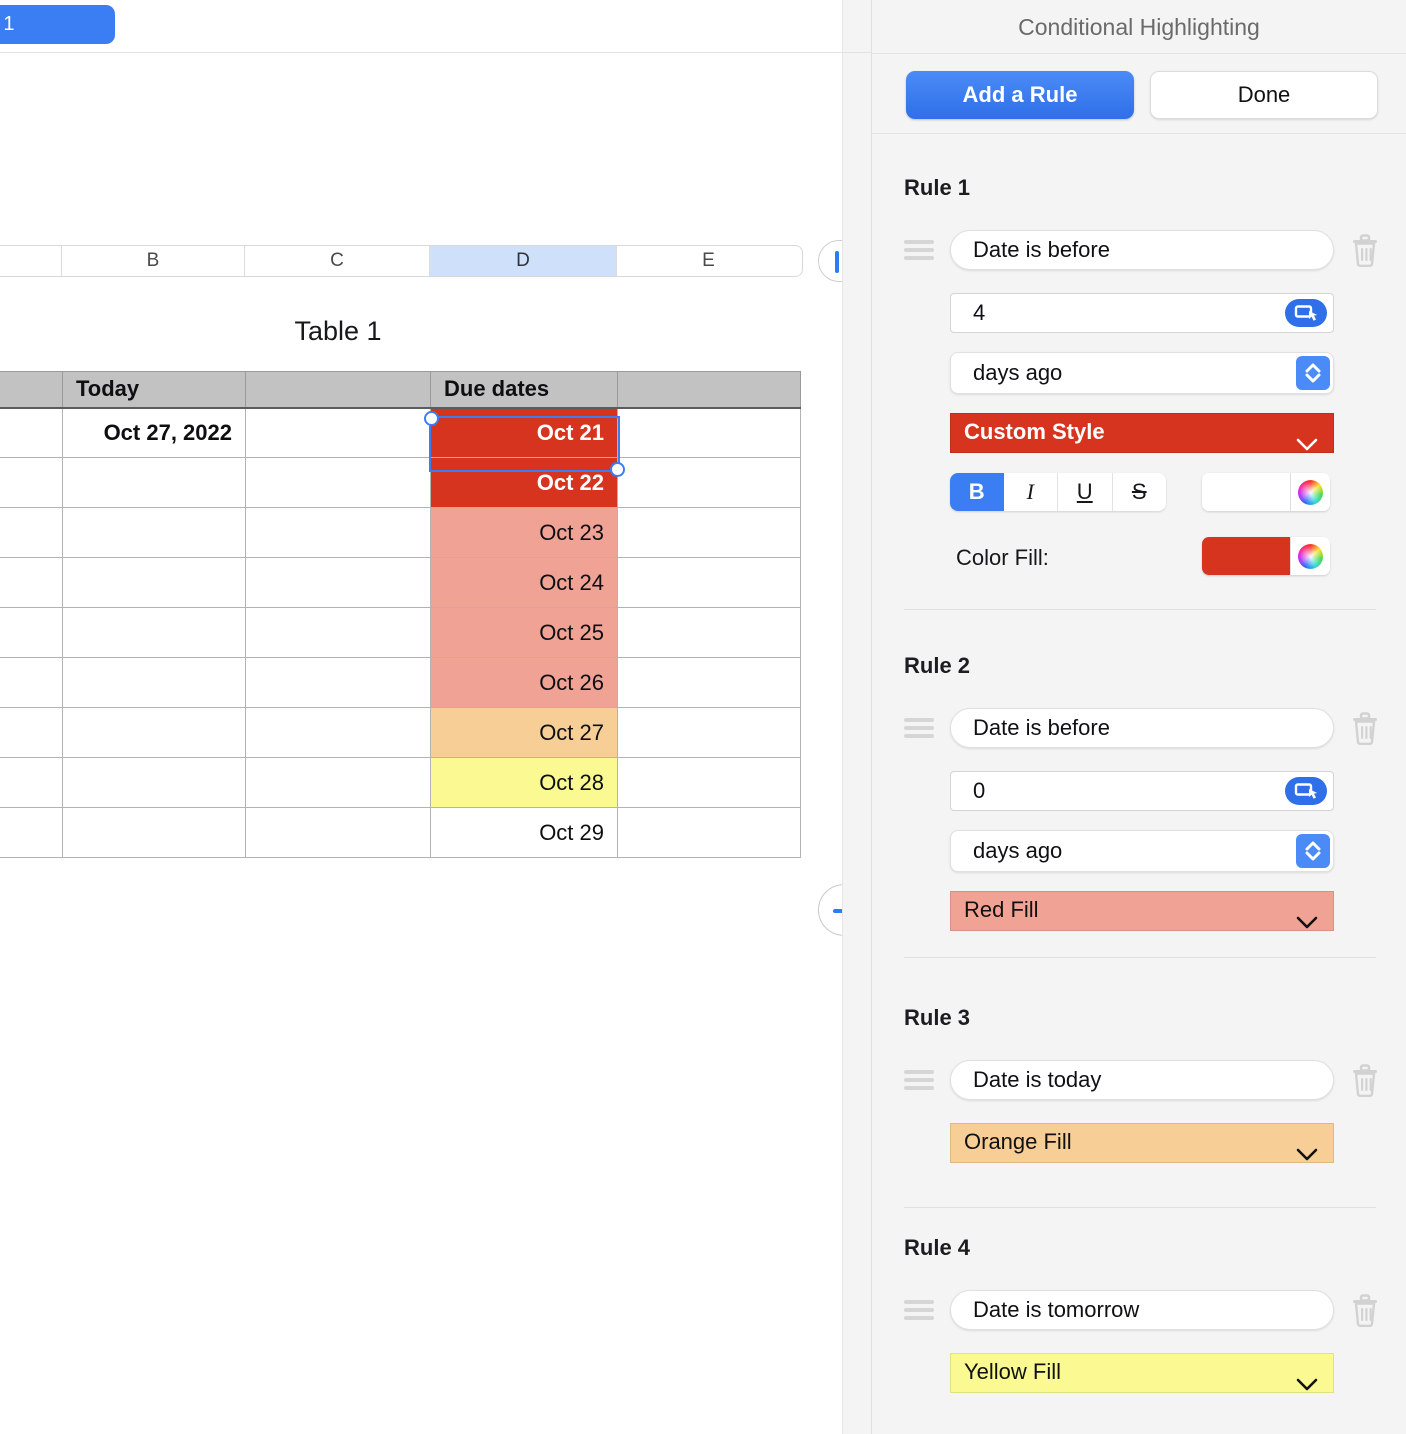 The width and height of the screenshot is (1406, 1434). What do you see at coordinates (1142, 250) in the screenshot?
I see `rule-condition-select-1: Date is before` at bounding box center [1142, 250].